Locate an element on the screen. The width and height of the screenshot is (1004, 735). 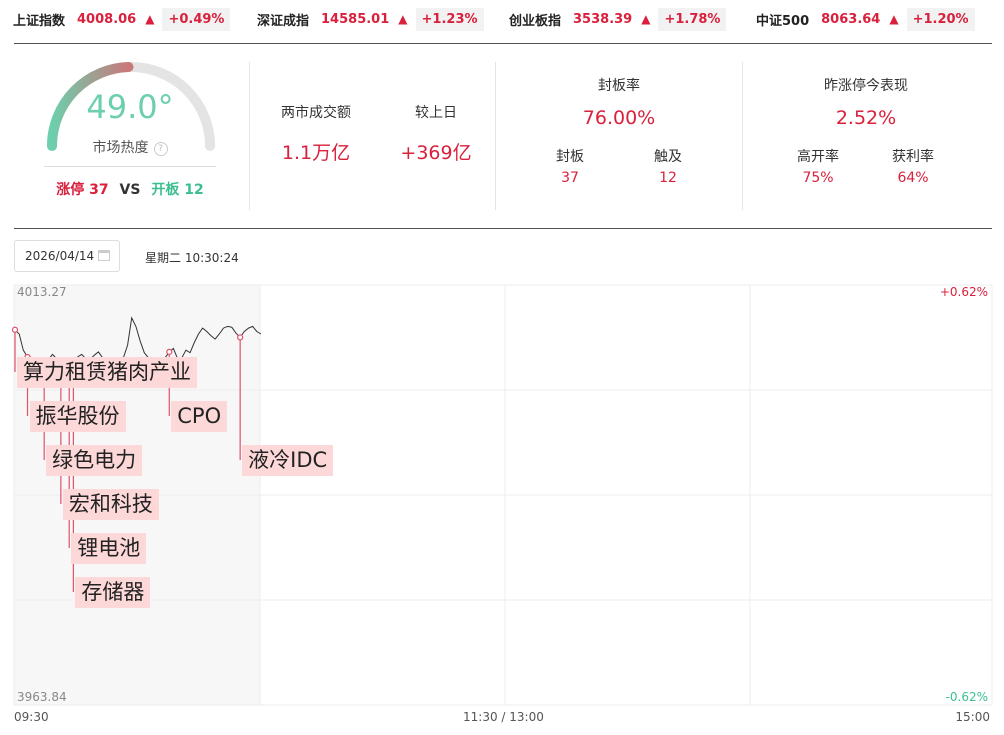
event-tag: 存储器 is located at coordinates (113, 592).